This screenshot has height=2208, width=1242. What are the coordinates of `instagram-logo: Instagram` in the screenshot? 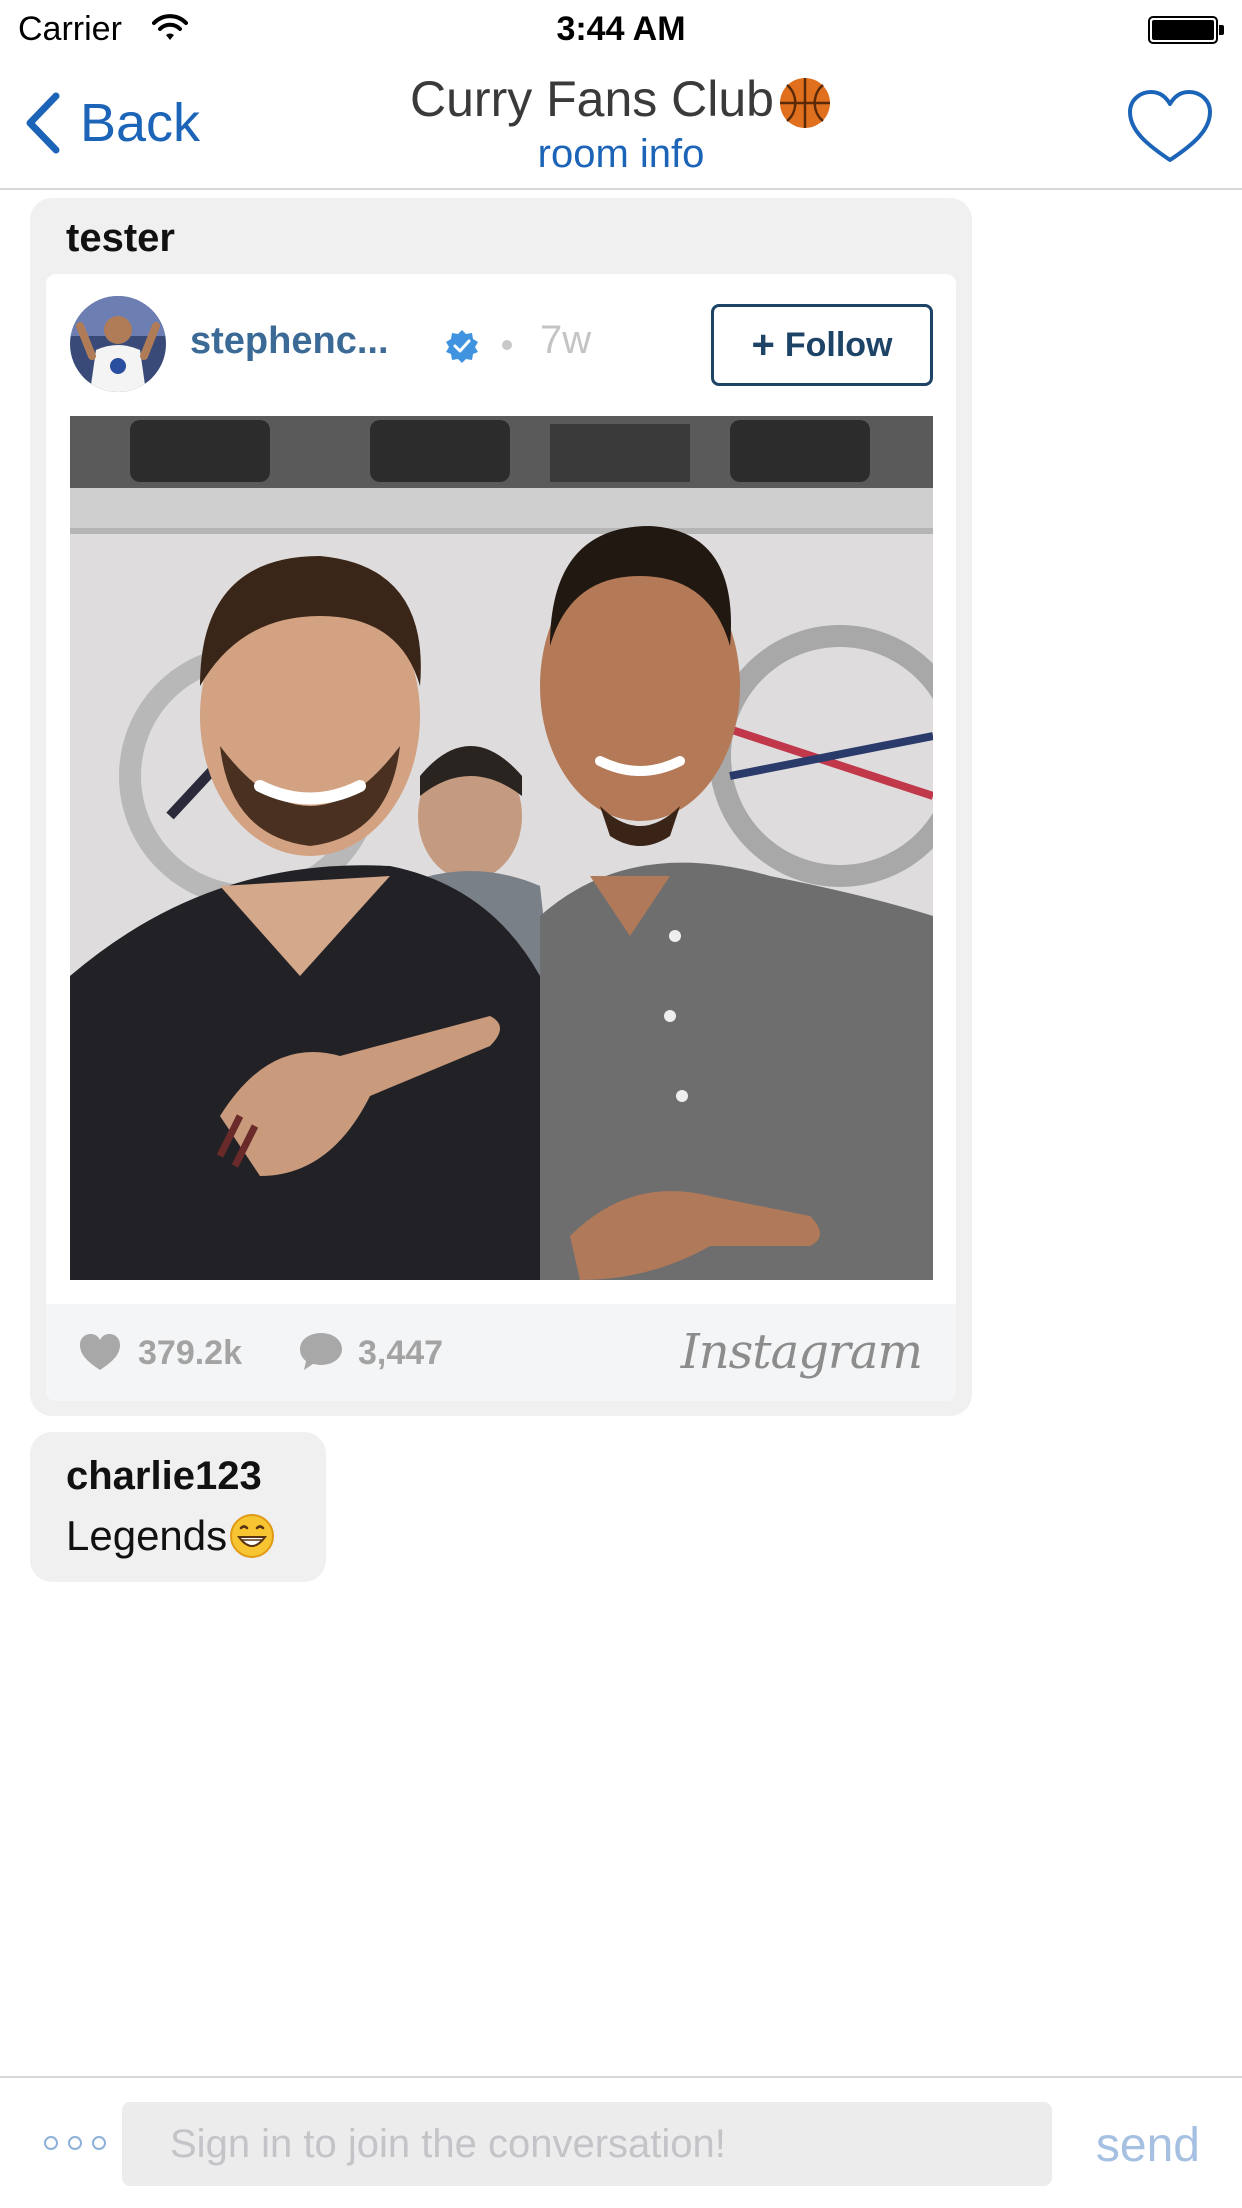 It's located at (802, 1352).